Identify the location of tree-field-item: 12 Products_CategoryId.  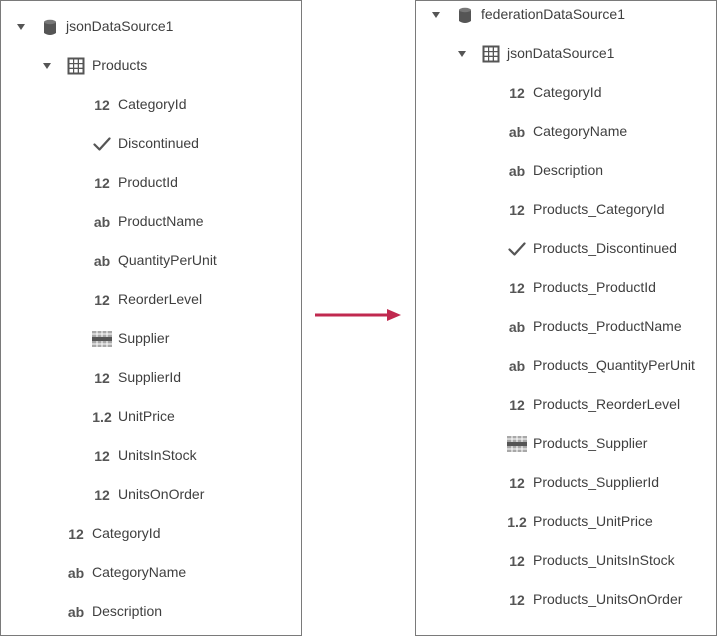
(566, 210).